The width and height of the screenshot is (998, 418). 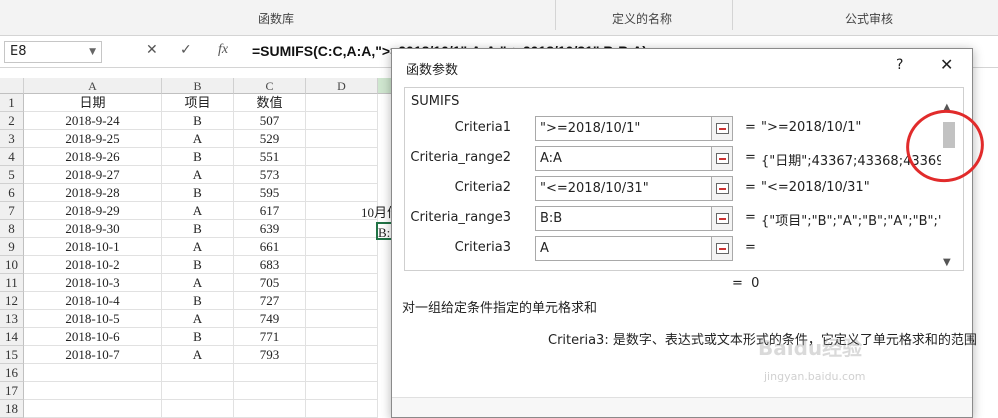 What do you see at coordinates (93, 283) in the screenshot?
I see `cell-a: 2018-10-3` at bounding box center [93, 283].